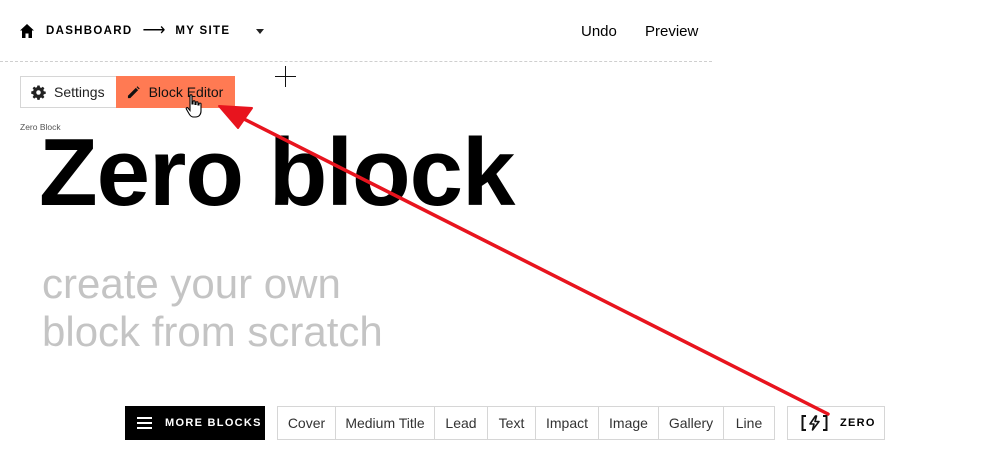  What do you see at coordinates (461, 423) in the screenshot?
I see `tab-lead: Lead` at bounding box center [461, 423].